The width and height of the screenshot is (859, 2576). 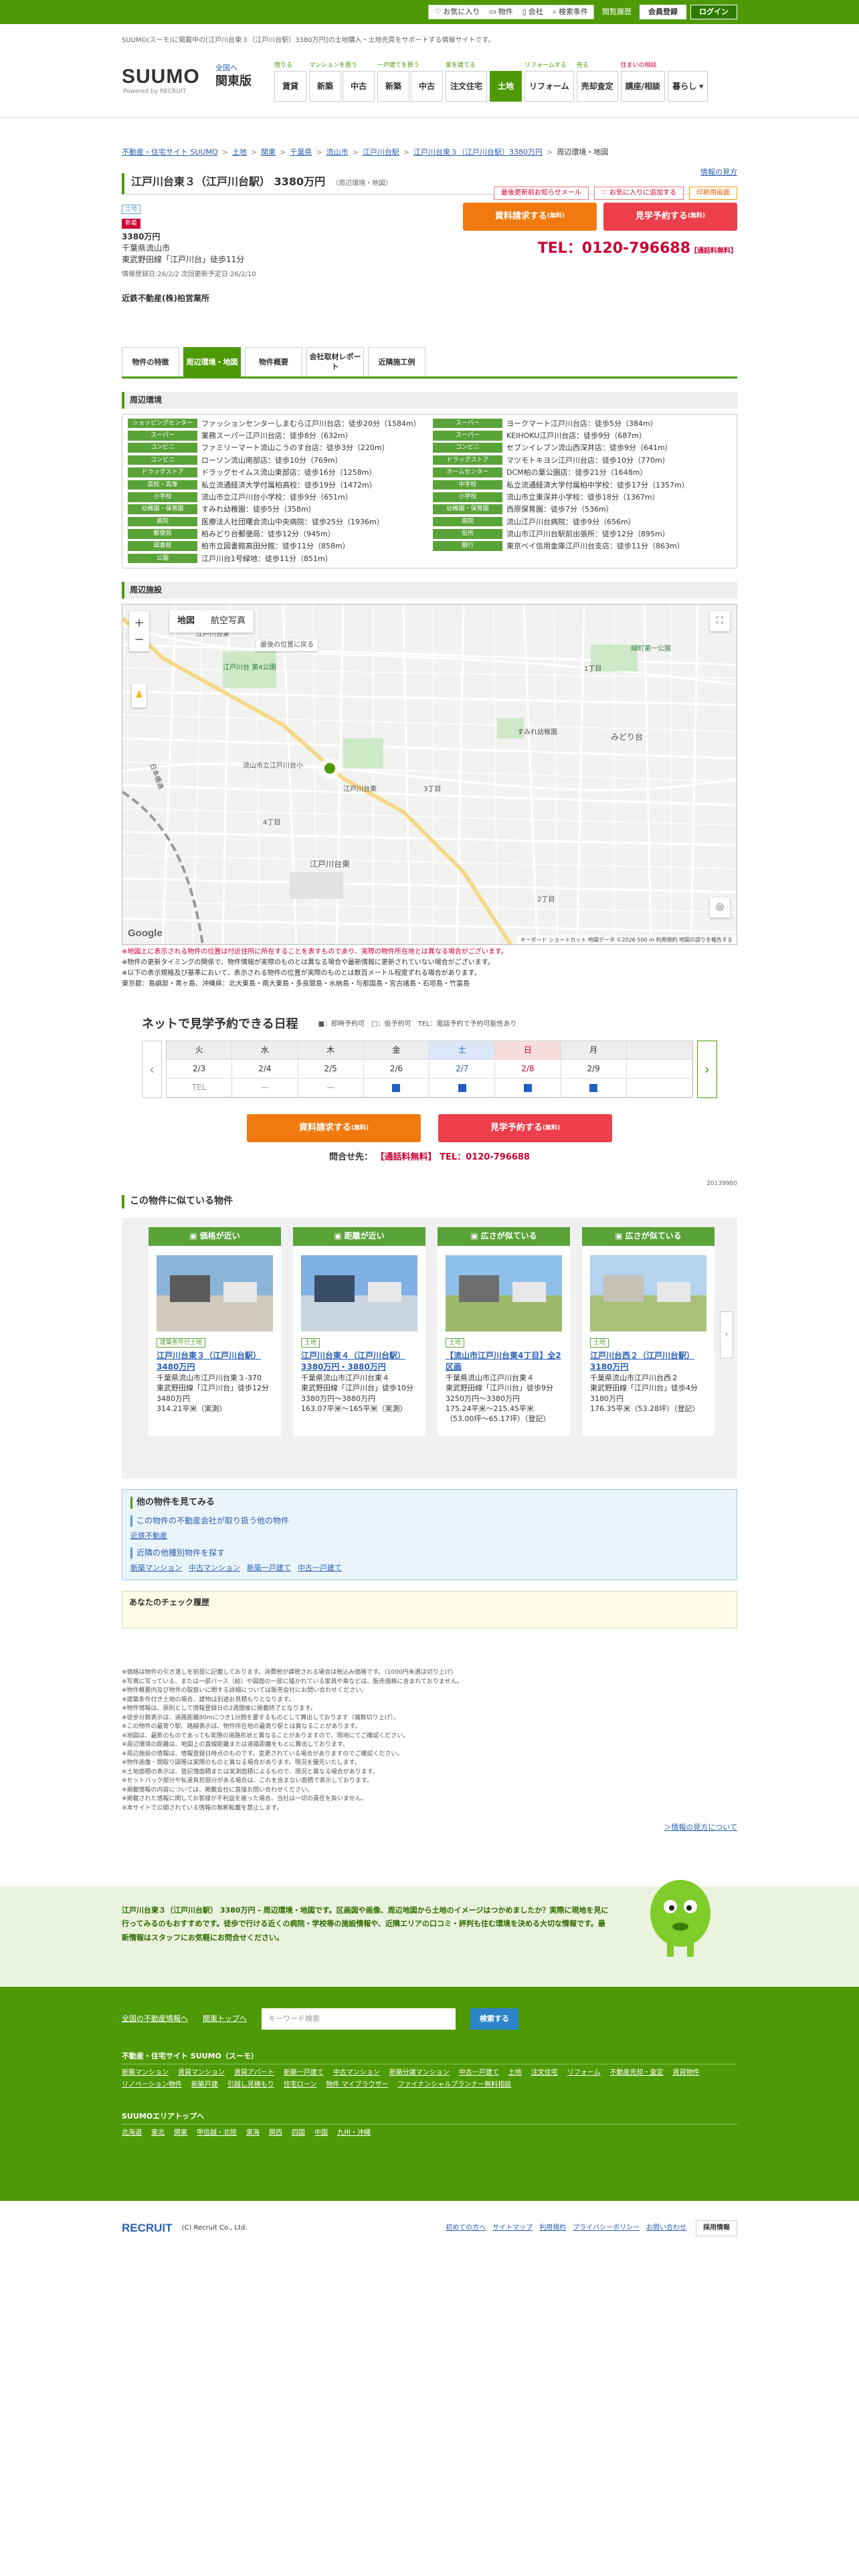 I want to click on favorites-property-link: ▭ 物件, so click(x=500, y=12).